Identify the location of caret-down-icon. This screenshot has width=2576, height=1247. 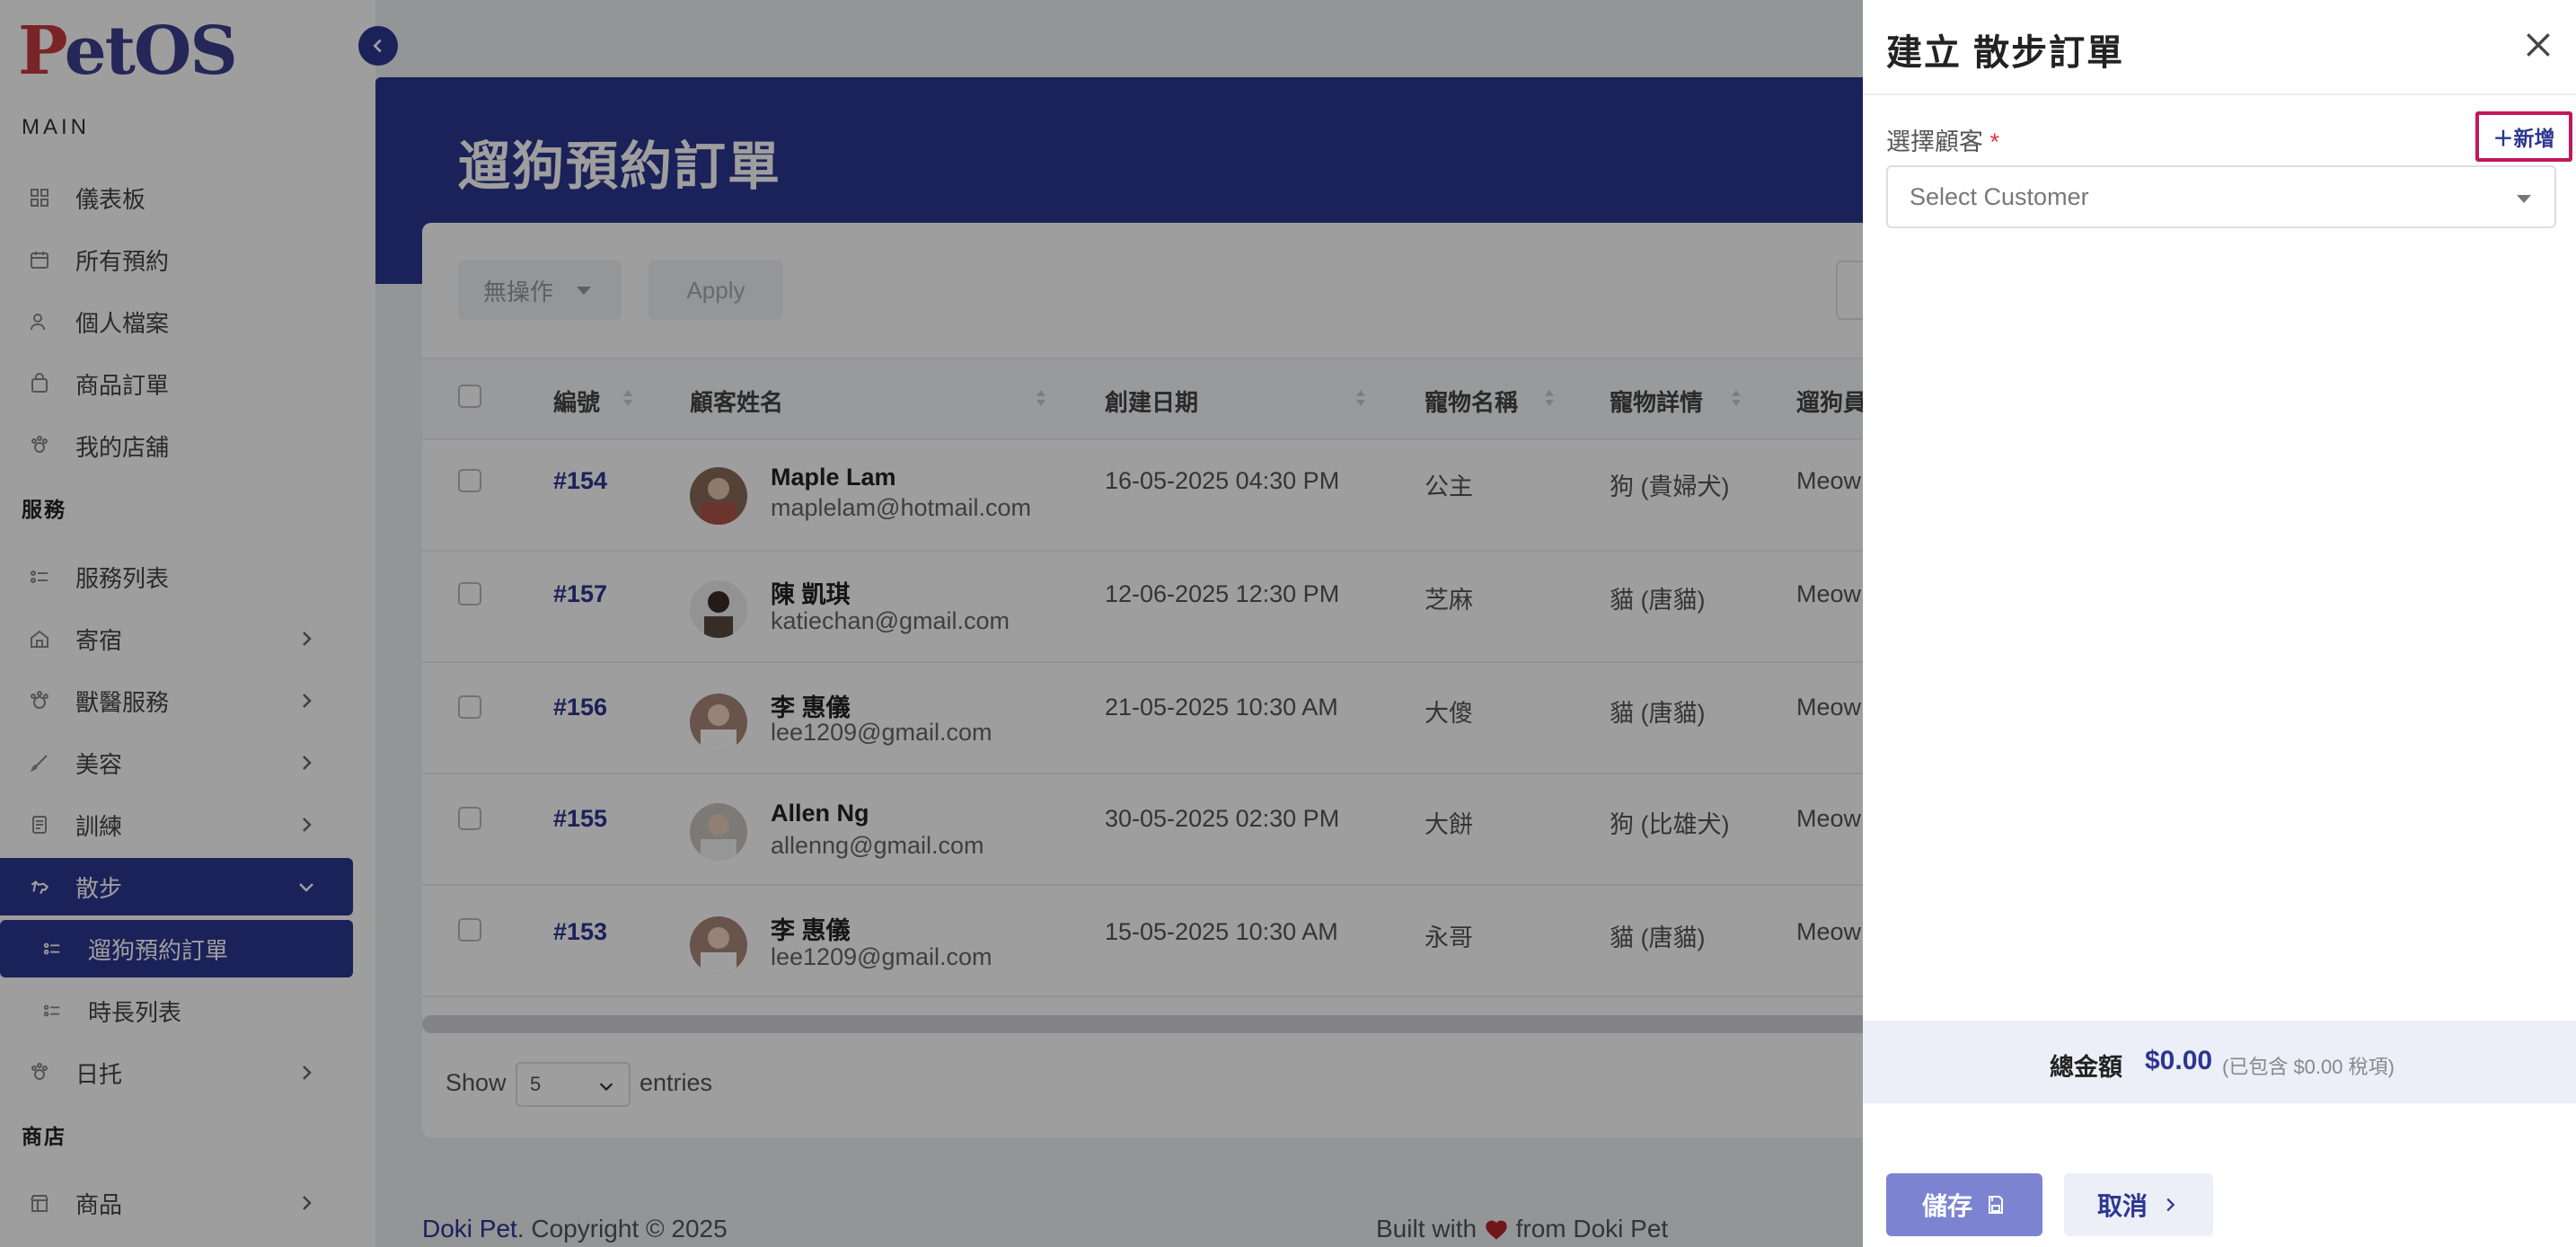
(2524, 199).